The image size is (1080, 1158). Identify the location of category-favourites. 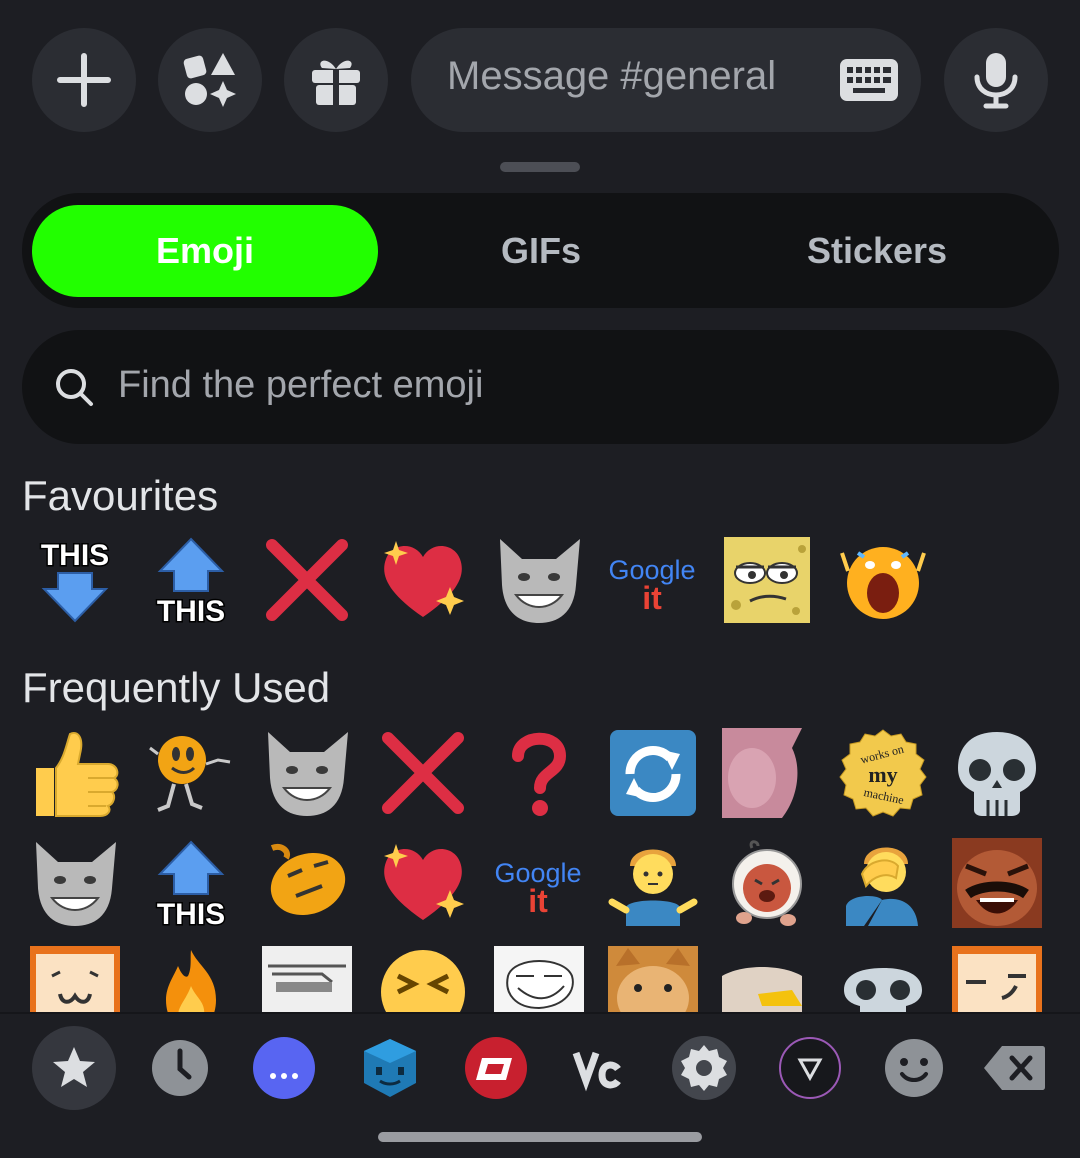
(74, 1068).